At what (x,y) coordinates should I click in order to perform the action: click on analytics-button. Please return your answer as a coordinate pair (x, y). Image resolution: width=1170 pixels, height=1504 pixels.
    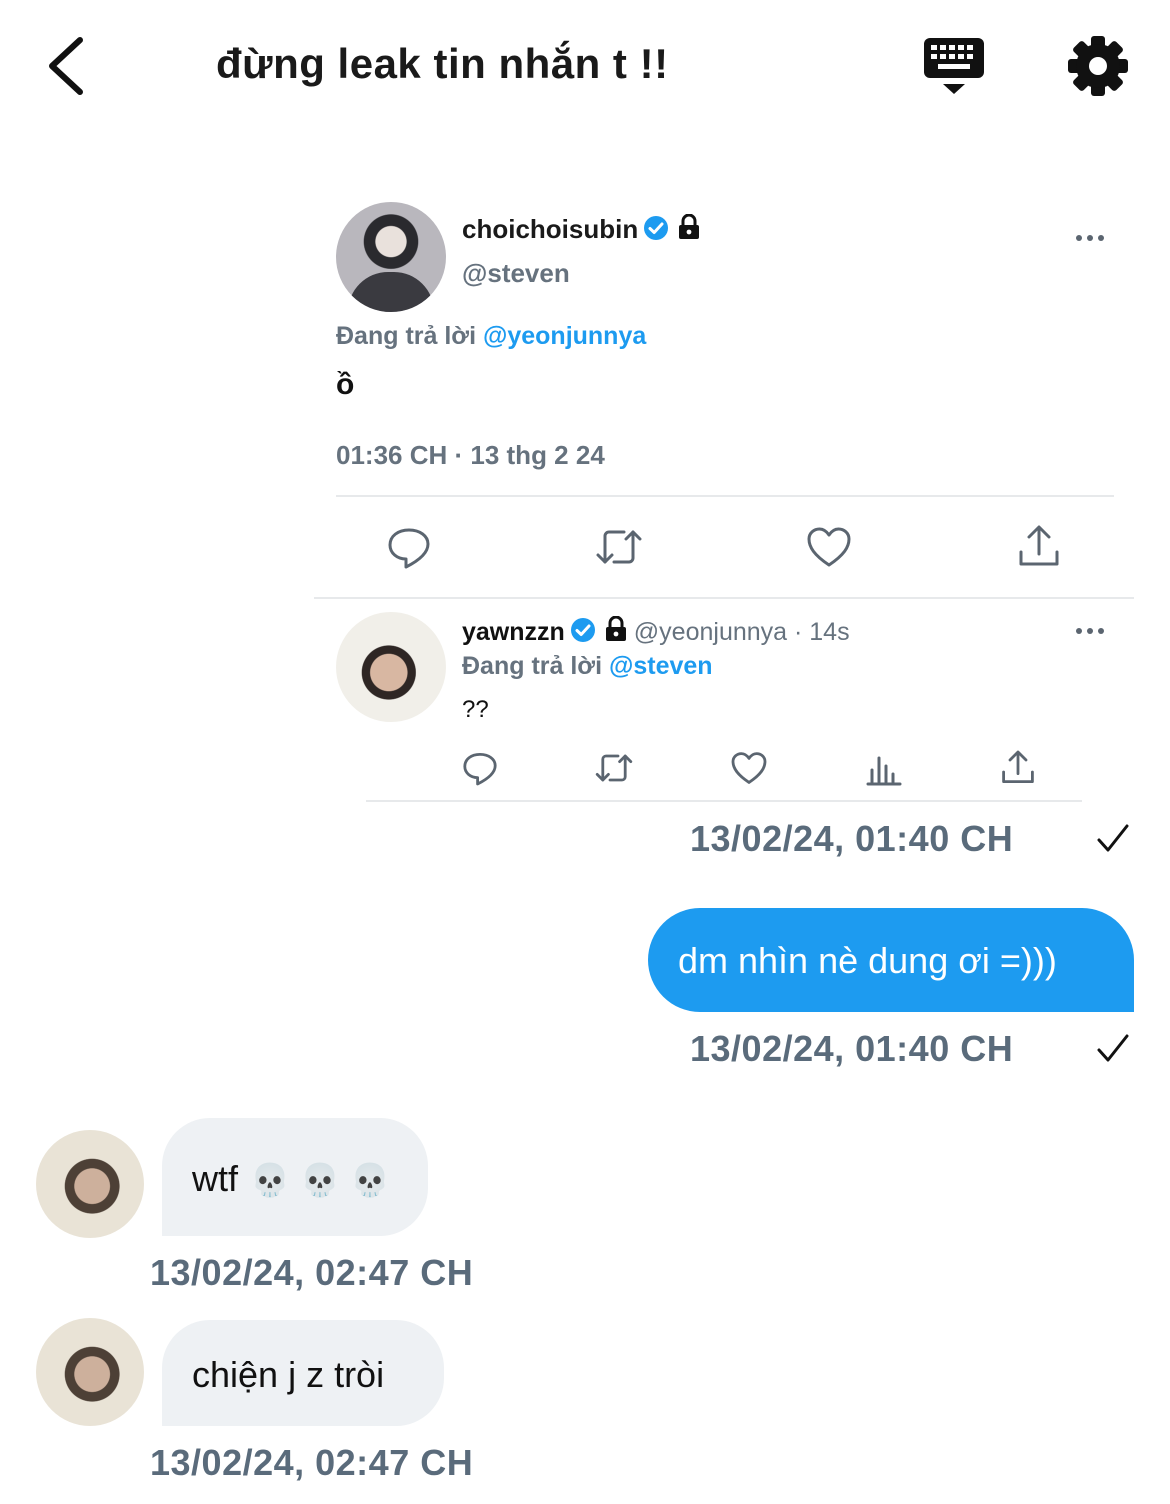
    Looking at the image, I should click on (884, 768).